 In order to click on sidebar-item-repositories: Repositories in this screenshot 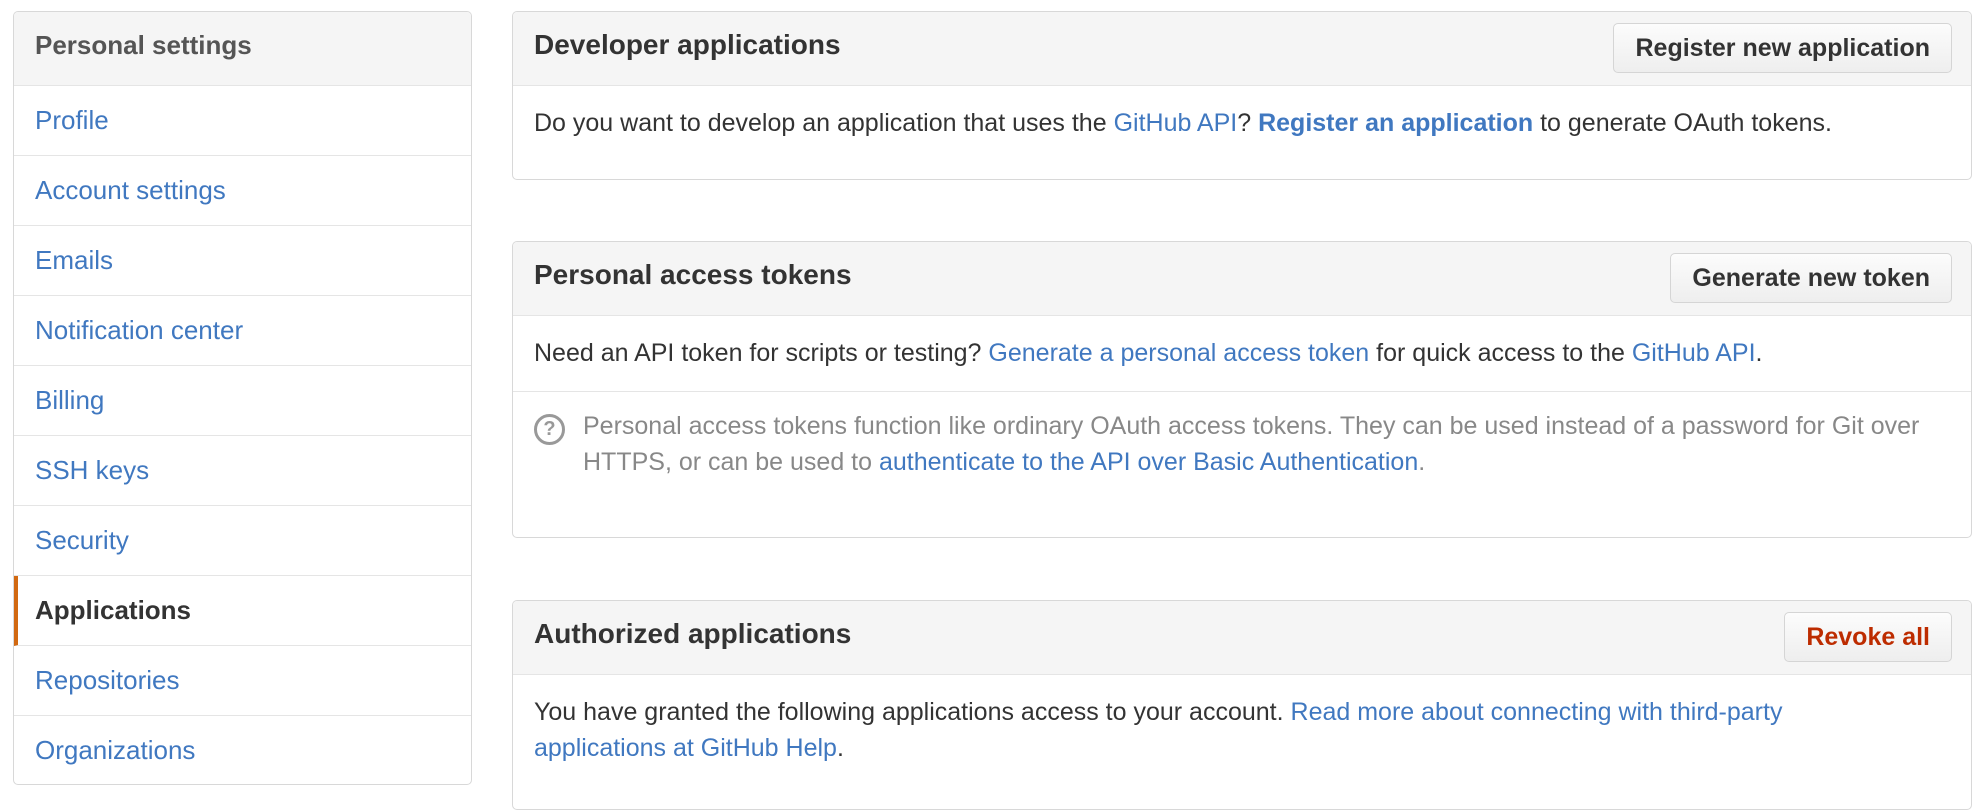, I will do `click(242, 681)`.